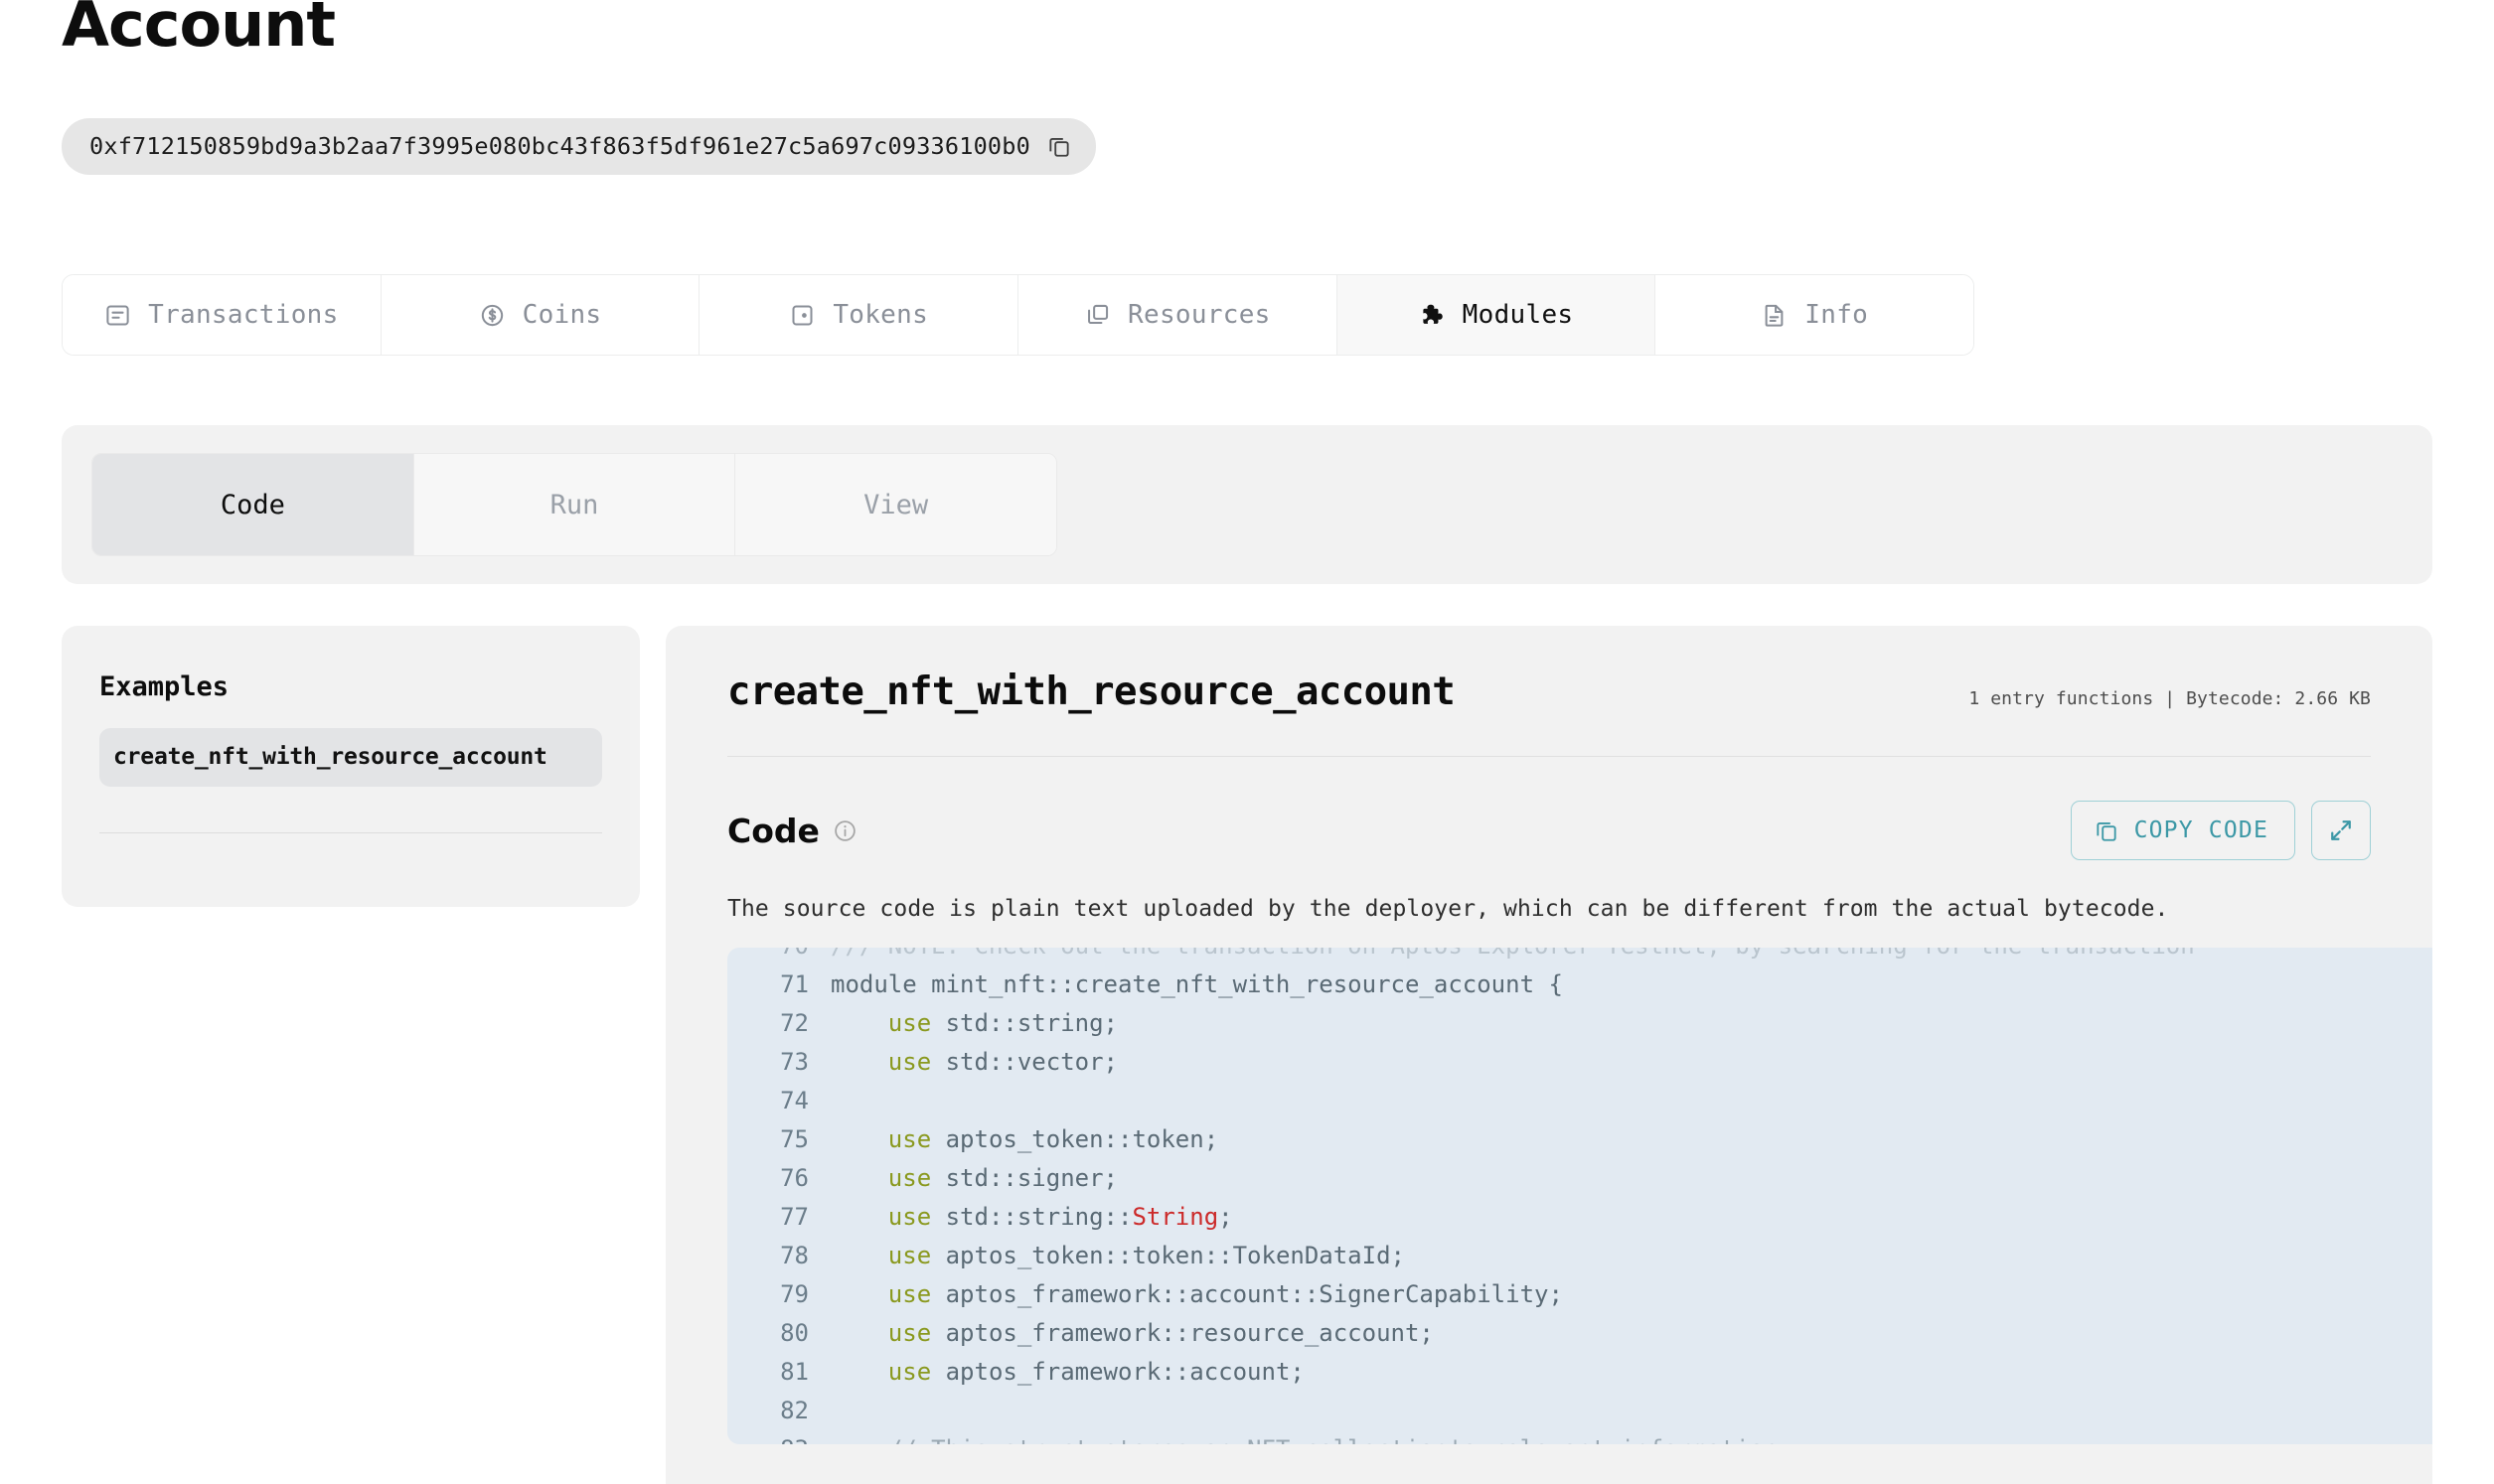 This screenshot has width=2494, height=1484. I want to click on line-content: use aptos_token::token::TokenDataId;, so click(1118, 1255).